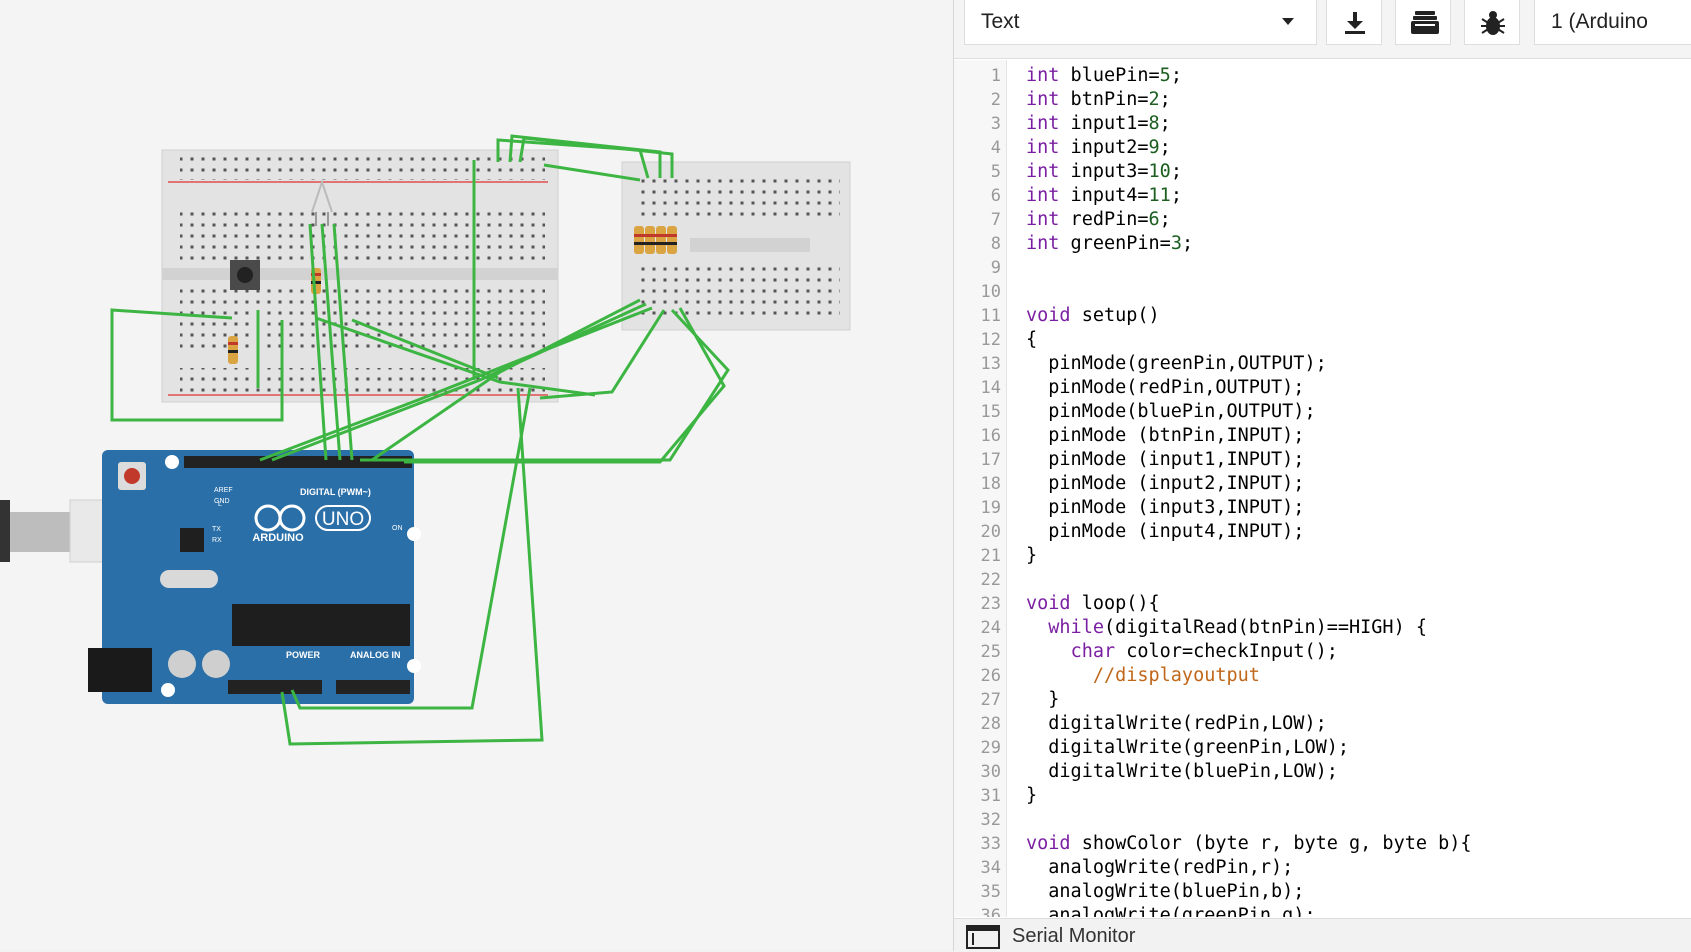 The width and height of the screenshot is (1691, 952). What do you see at coordinates (1322, 244) in the screenshot?
I see `code-line: 8 int greenPin=3;` at bounding box center [1322, 244].